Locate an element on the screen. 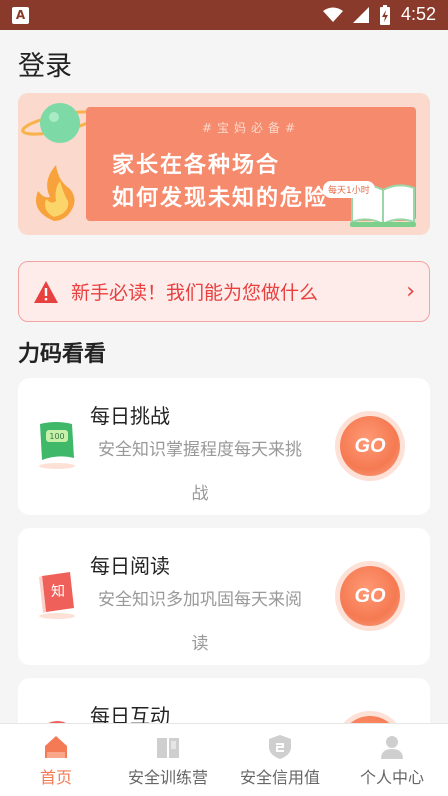 This screenshot has width=448, height=796. bottom-tab-bar: 首页 安全训练营 安全信用值 个人中心 is located at coordinates (224, 759).